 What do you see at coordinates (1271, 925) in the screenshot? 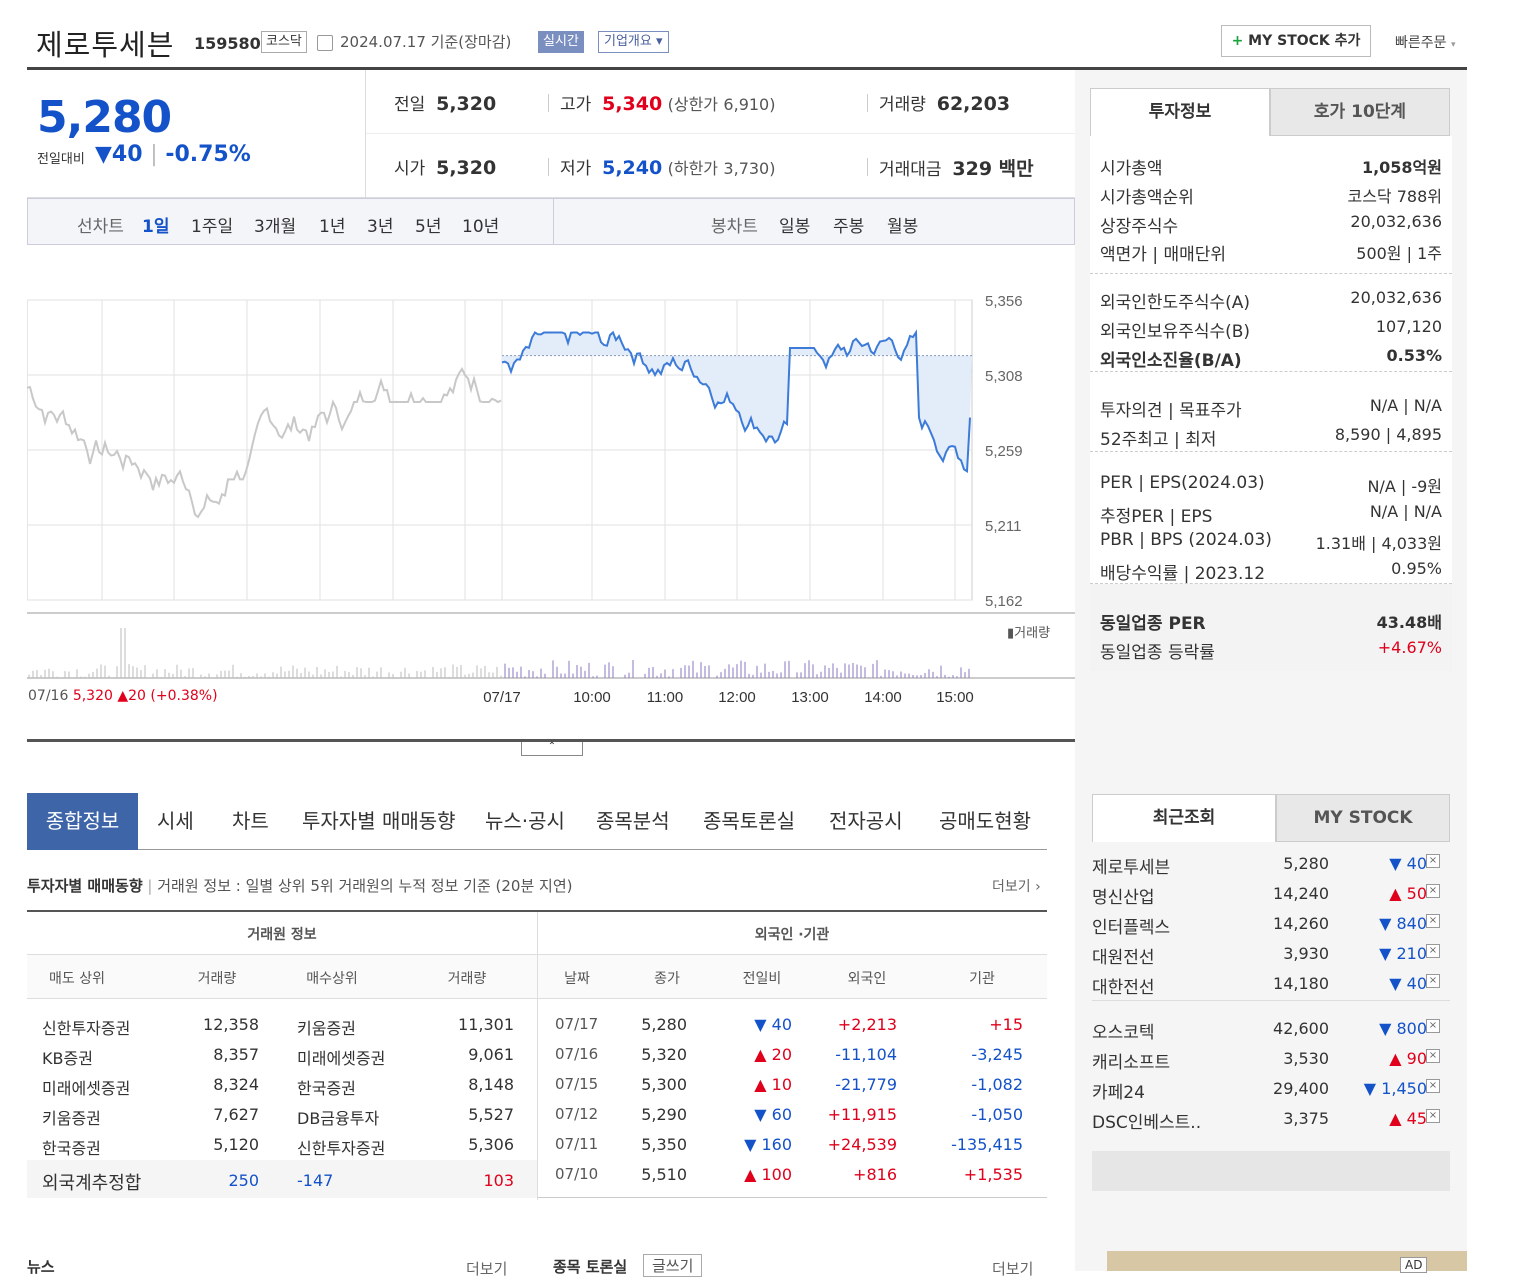
I see `recent-item: 인터플렉스 14,260 ▼ 840 ×` at bounding box center [1271, 925].